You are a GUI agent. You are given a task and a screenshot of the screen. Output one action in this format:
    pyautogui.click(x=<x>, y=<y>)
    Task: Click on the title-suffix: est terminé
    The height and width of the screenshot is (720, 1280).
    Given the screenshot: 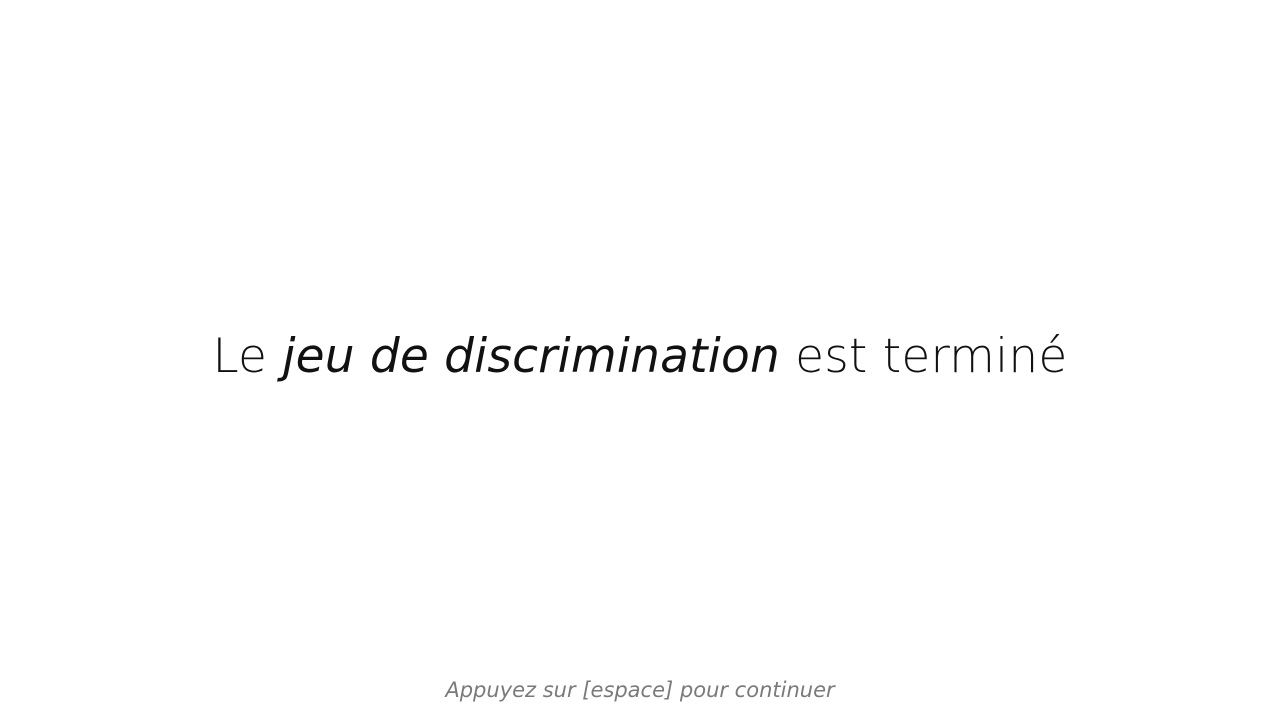 What is the action you would take?
    pyautogui.click(x=923, y=356)
    